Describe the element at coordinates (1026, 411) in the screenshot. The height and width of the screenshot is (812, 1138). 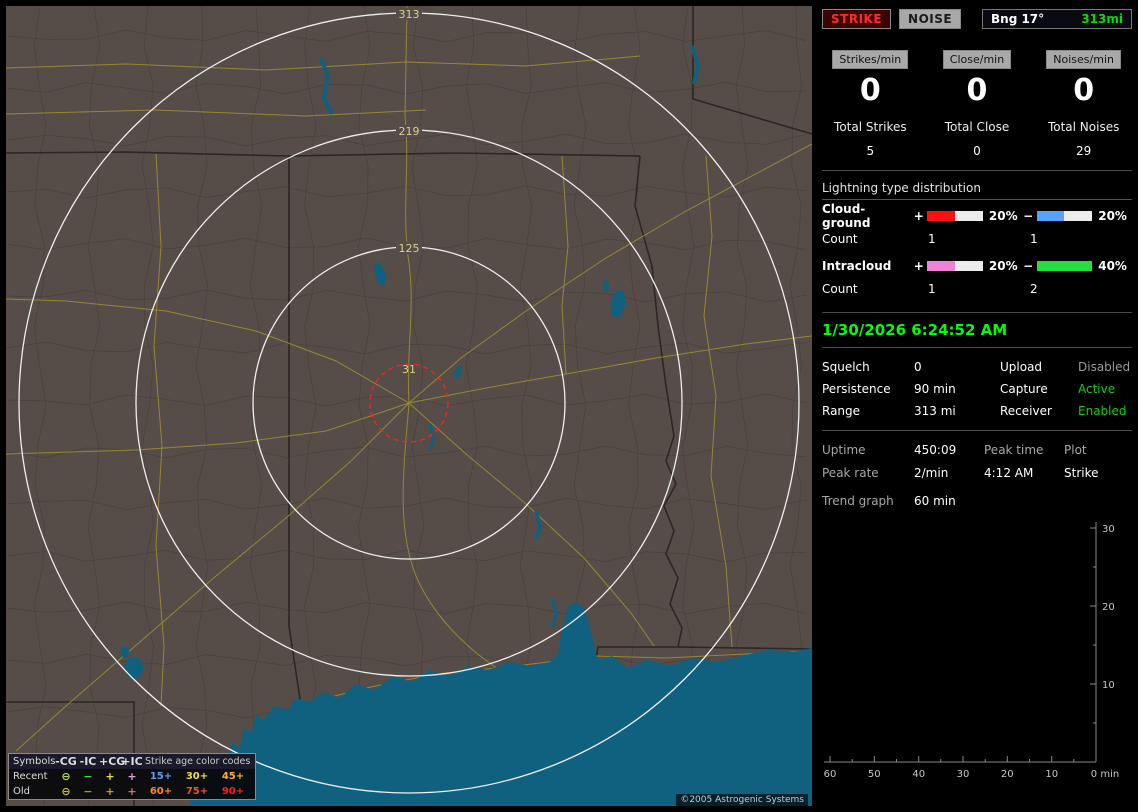
I see `receiver-label: Receiver` at that location.